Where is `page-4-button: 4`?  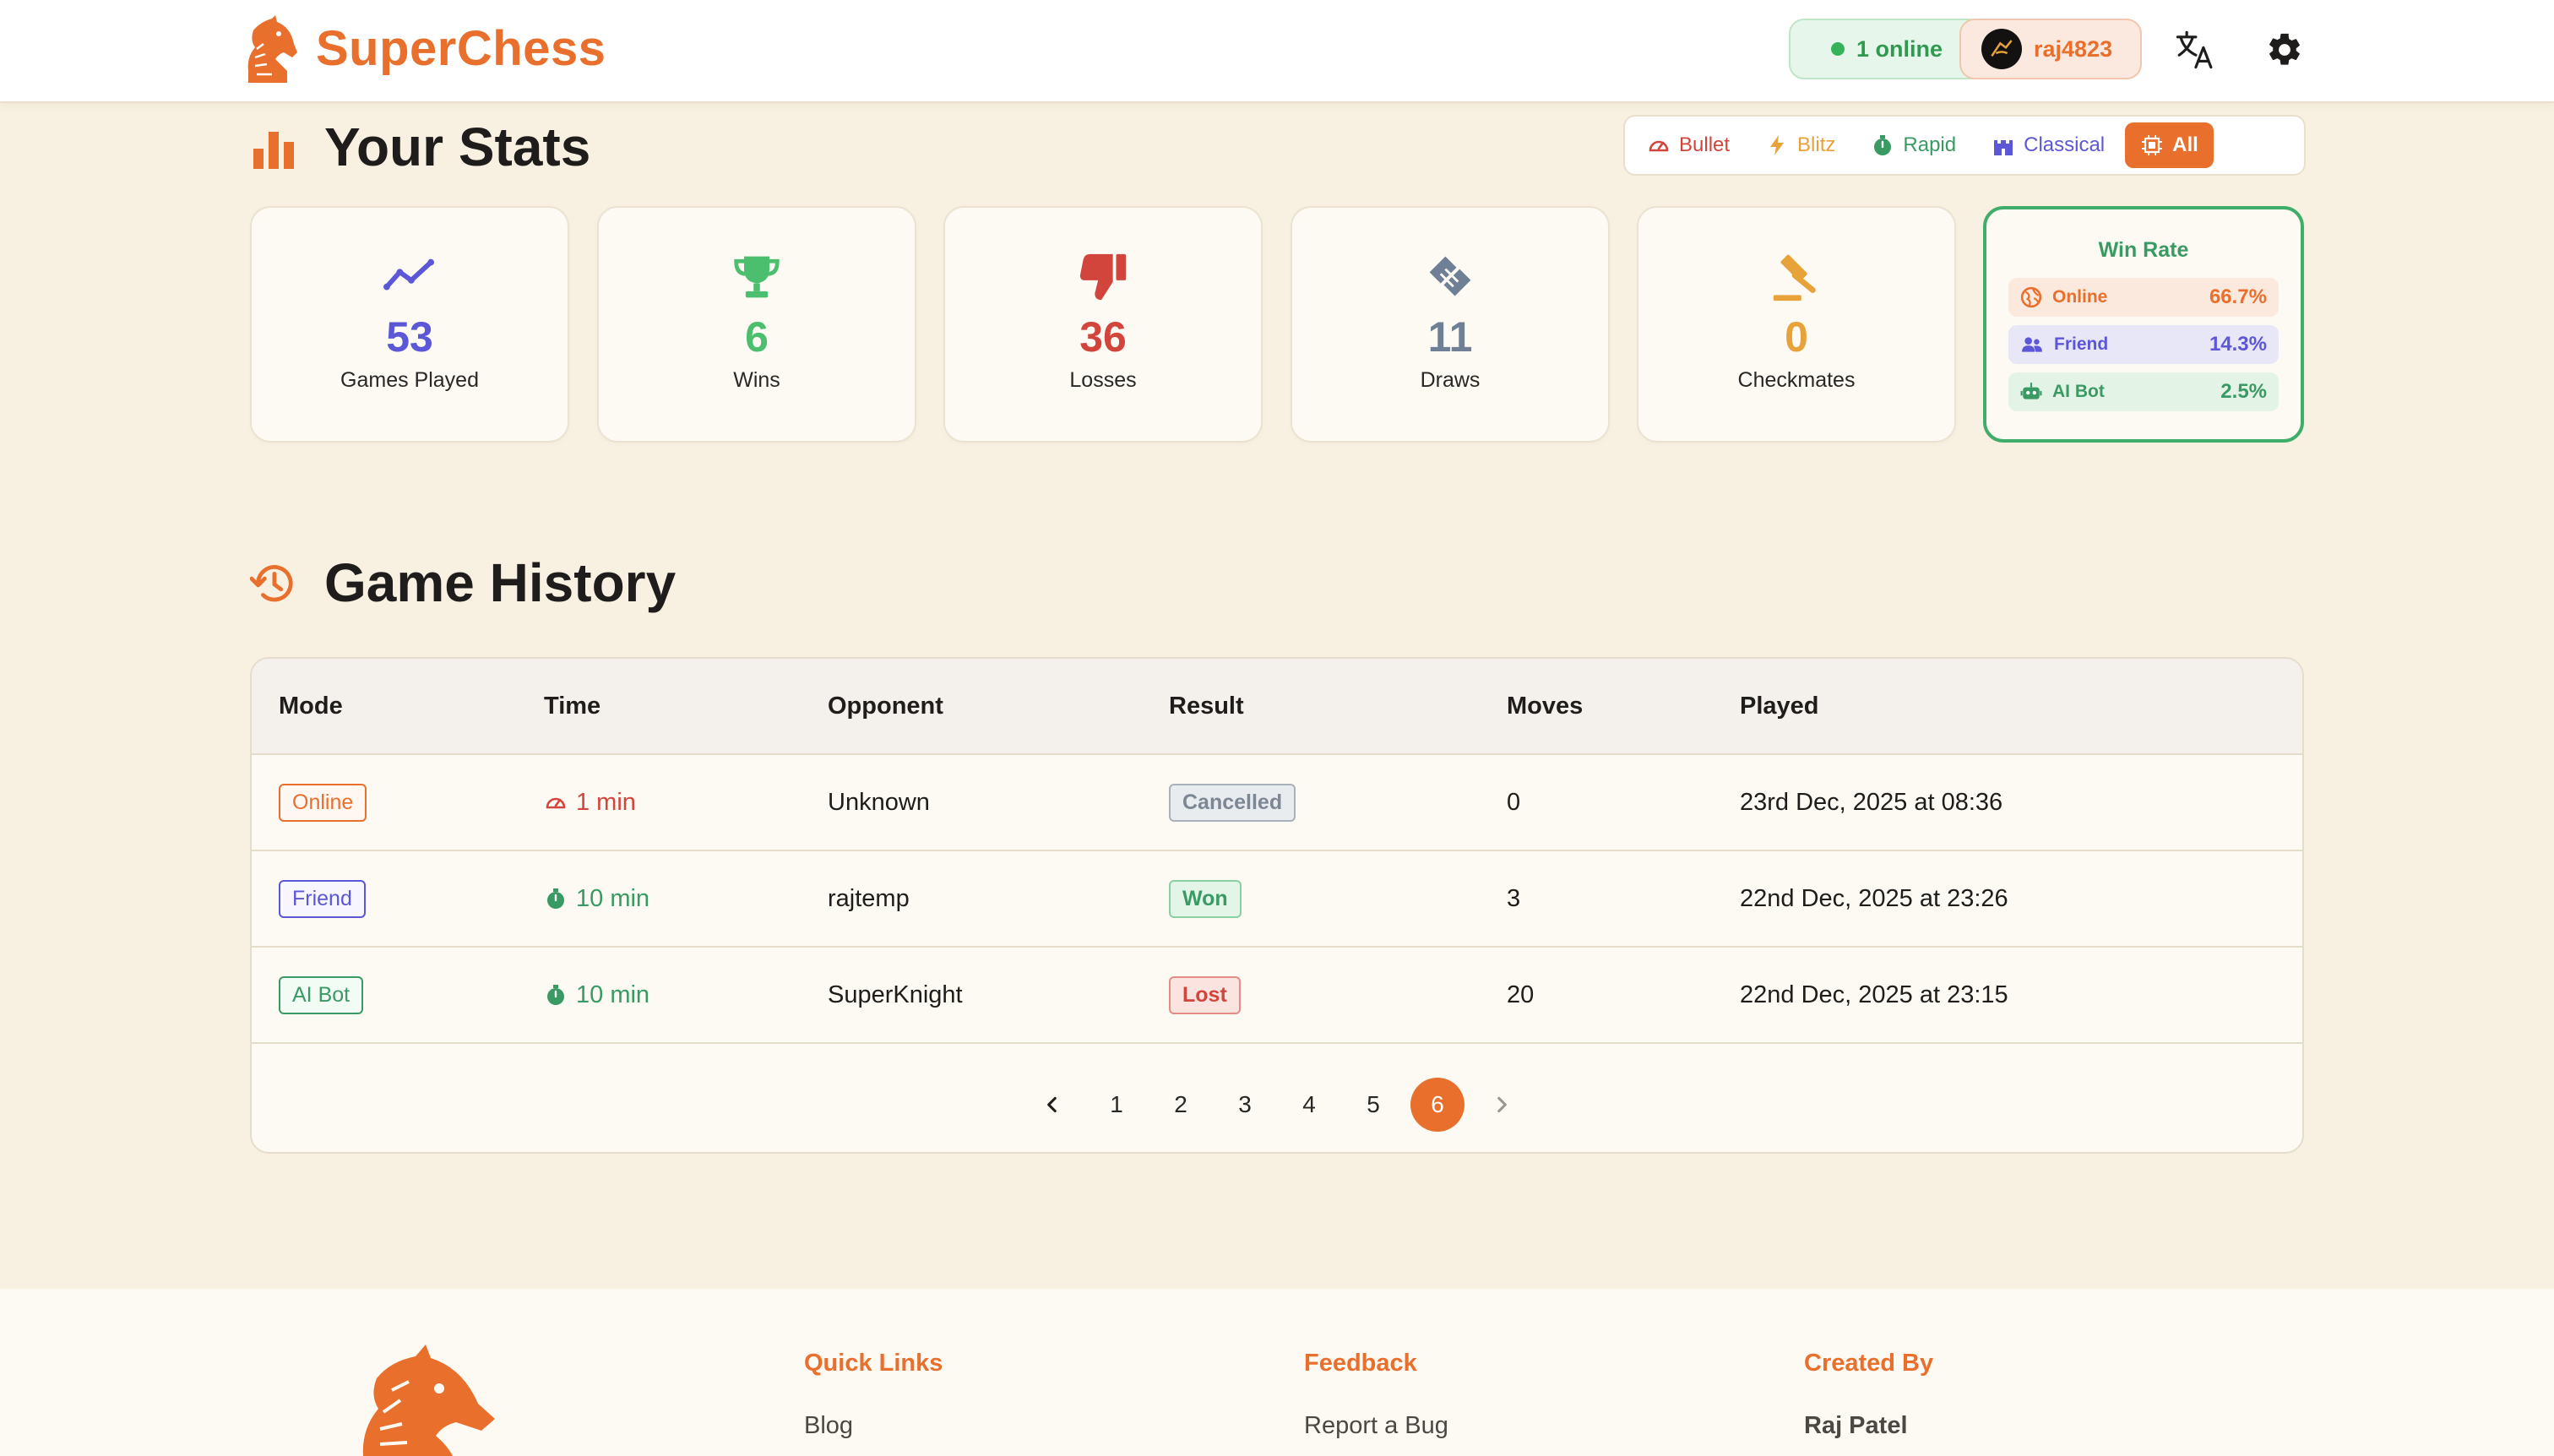 page-4-button: 4 is located at coordinates (1309, 1105).